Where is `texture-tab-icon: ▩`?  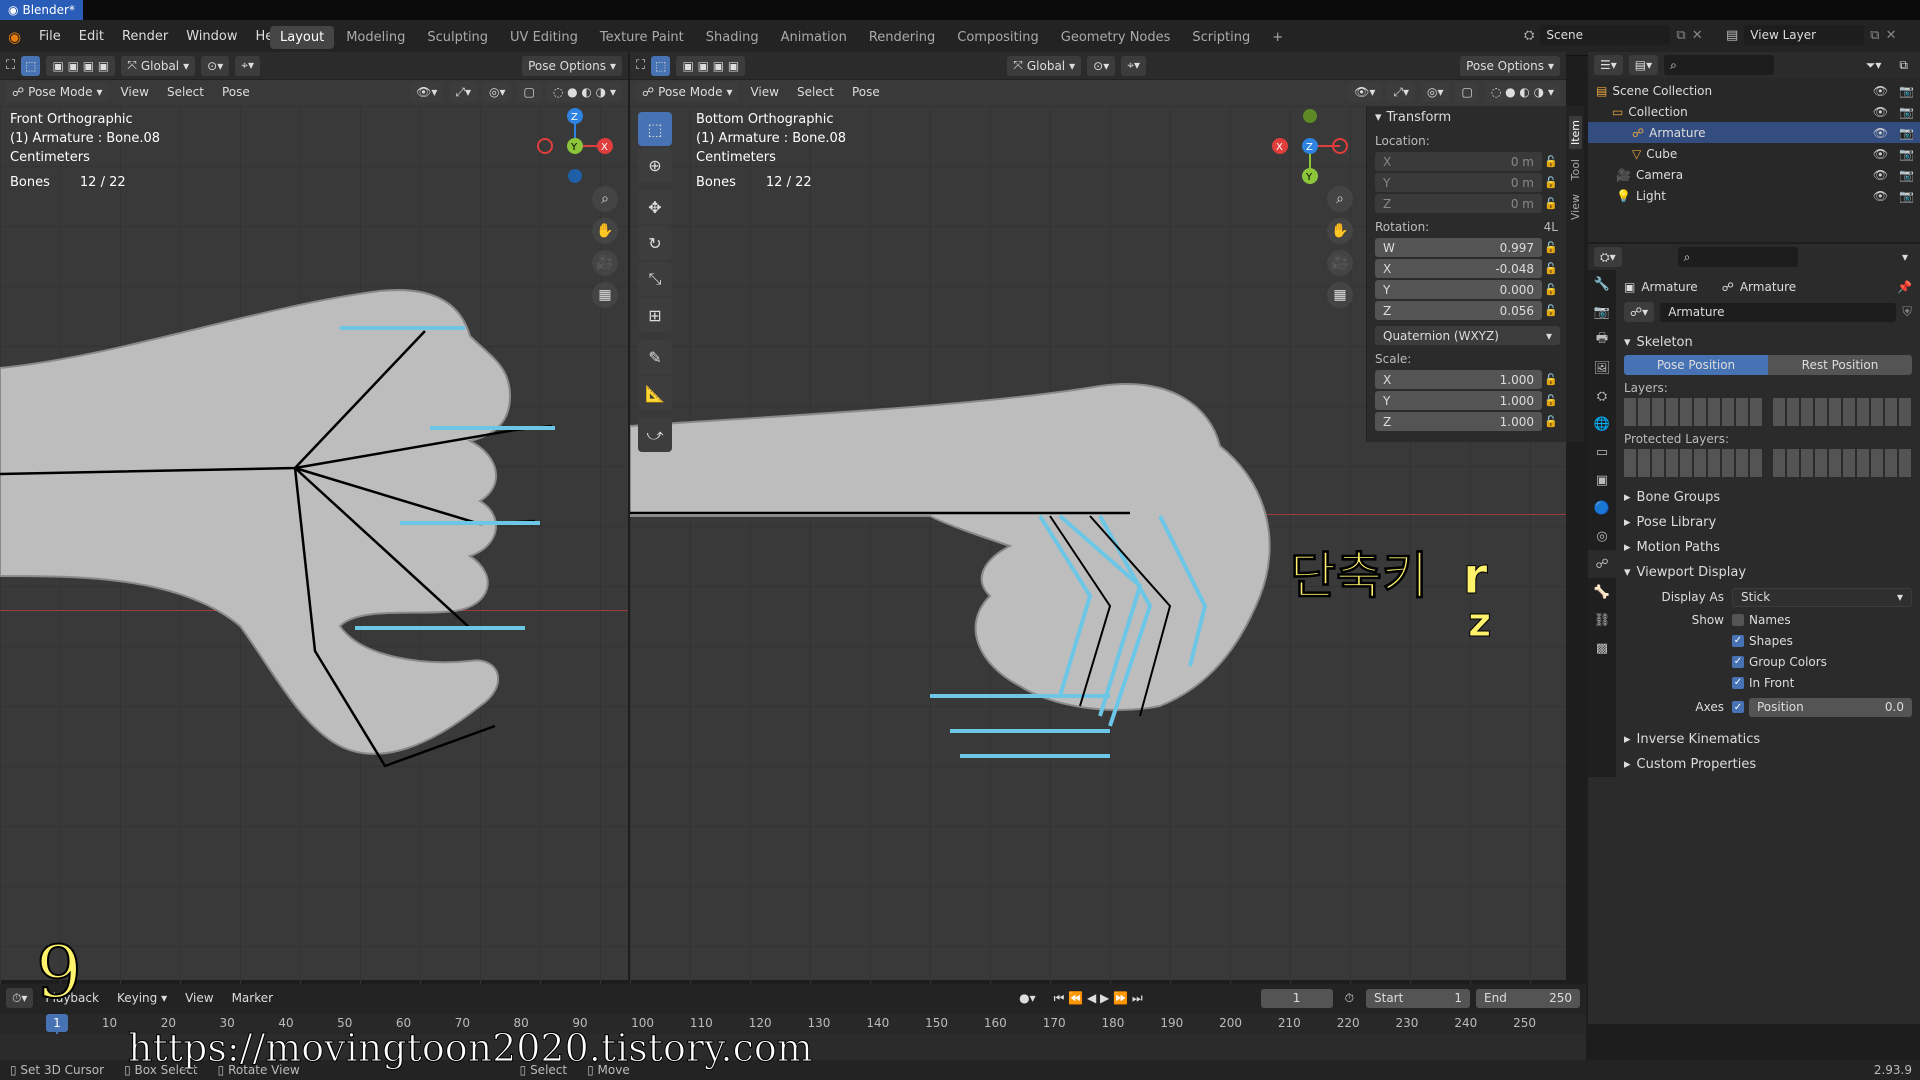
texture-tab-icon: ▩ is located at coordinates (1602, 648).